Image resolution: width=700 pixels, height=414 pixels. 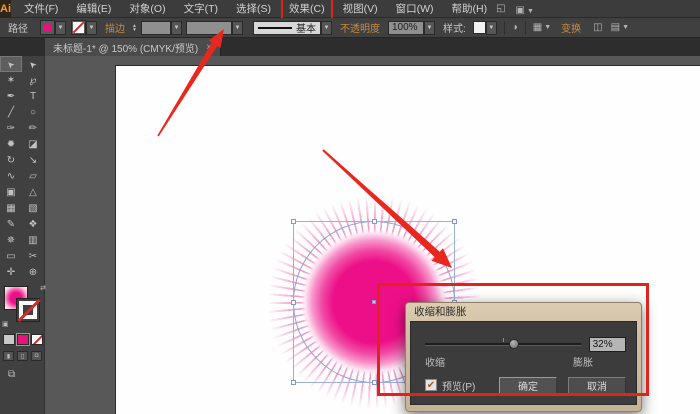 I want to click on none-button, so click(x=37, y=339).